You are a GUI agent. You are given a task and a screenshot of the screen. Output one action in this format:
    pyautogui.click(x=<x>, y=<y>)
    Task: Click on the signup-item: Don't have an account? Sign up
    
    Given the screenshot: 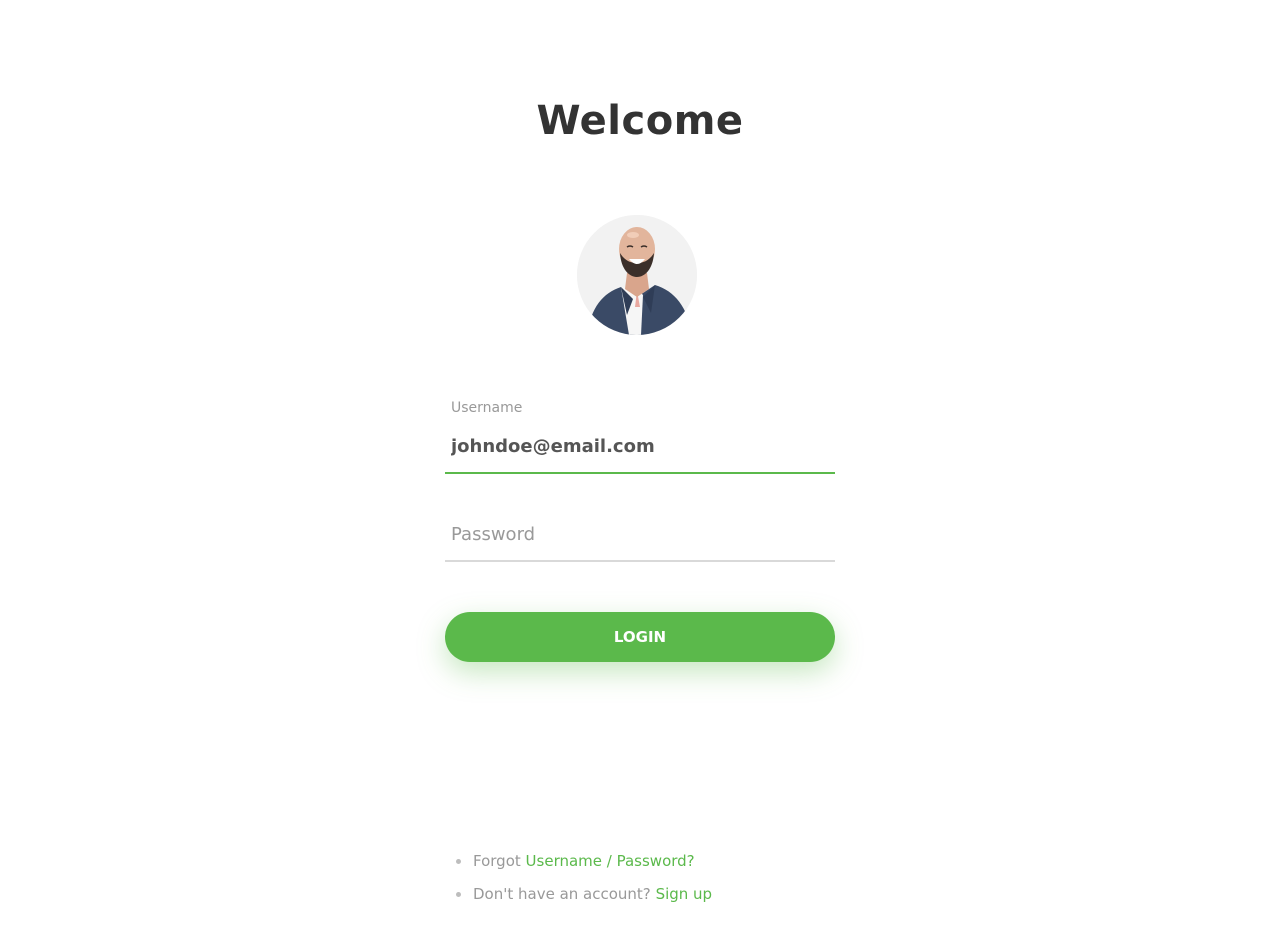 What is the action you would take?
    pyautogui.click(x=583, y=898)
    